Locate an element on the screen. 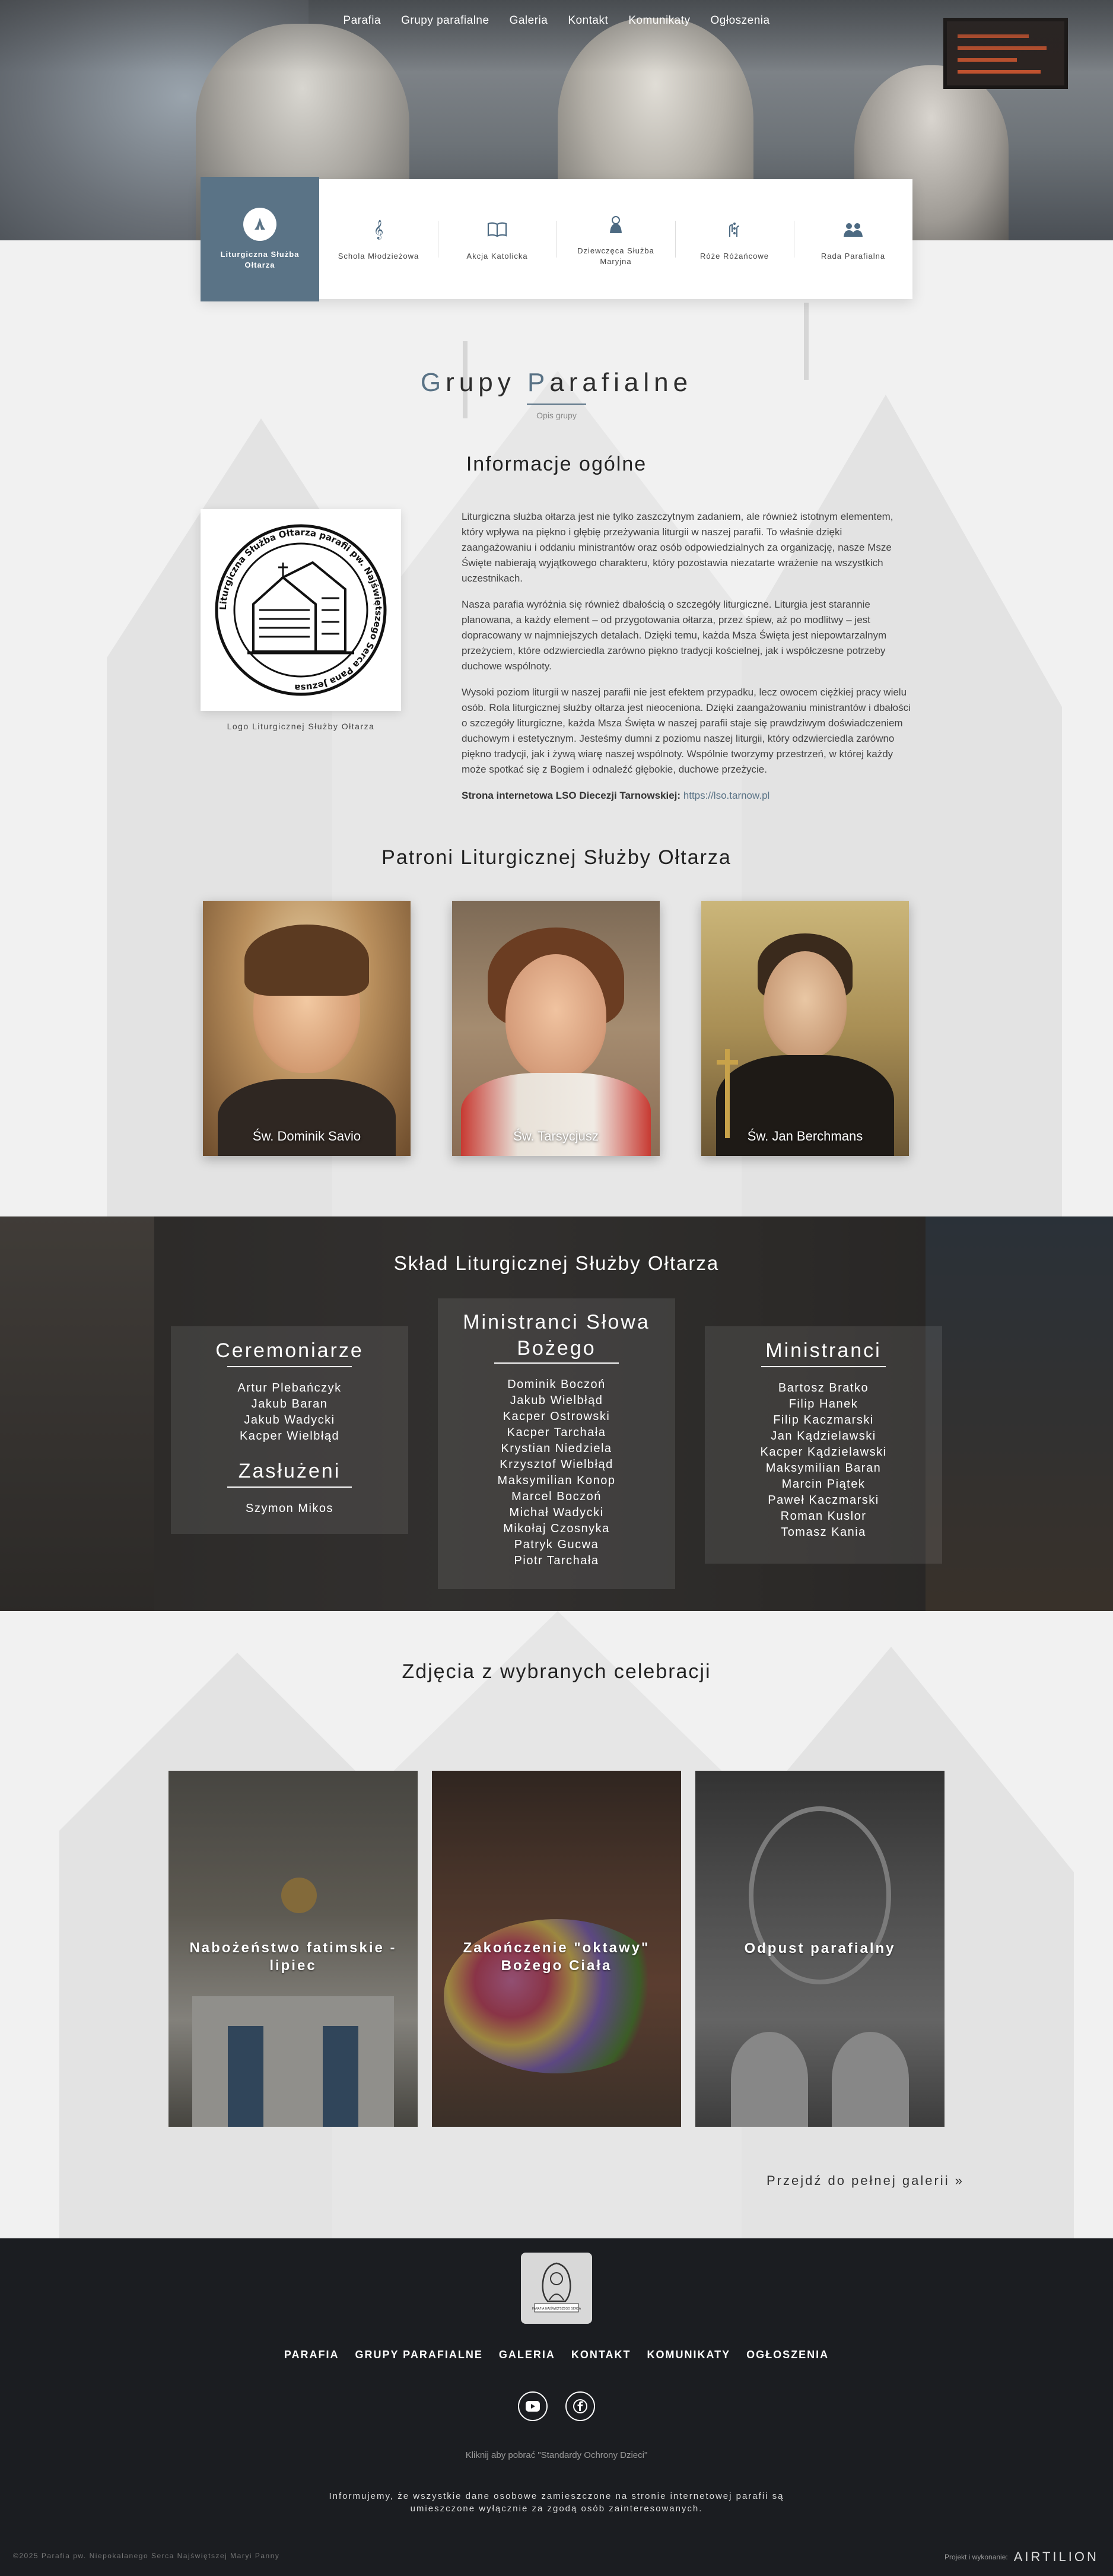  footer-nav-galeria: GALERIA is located at coordinates (527, 2355).